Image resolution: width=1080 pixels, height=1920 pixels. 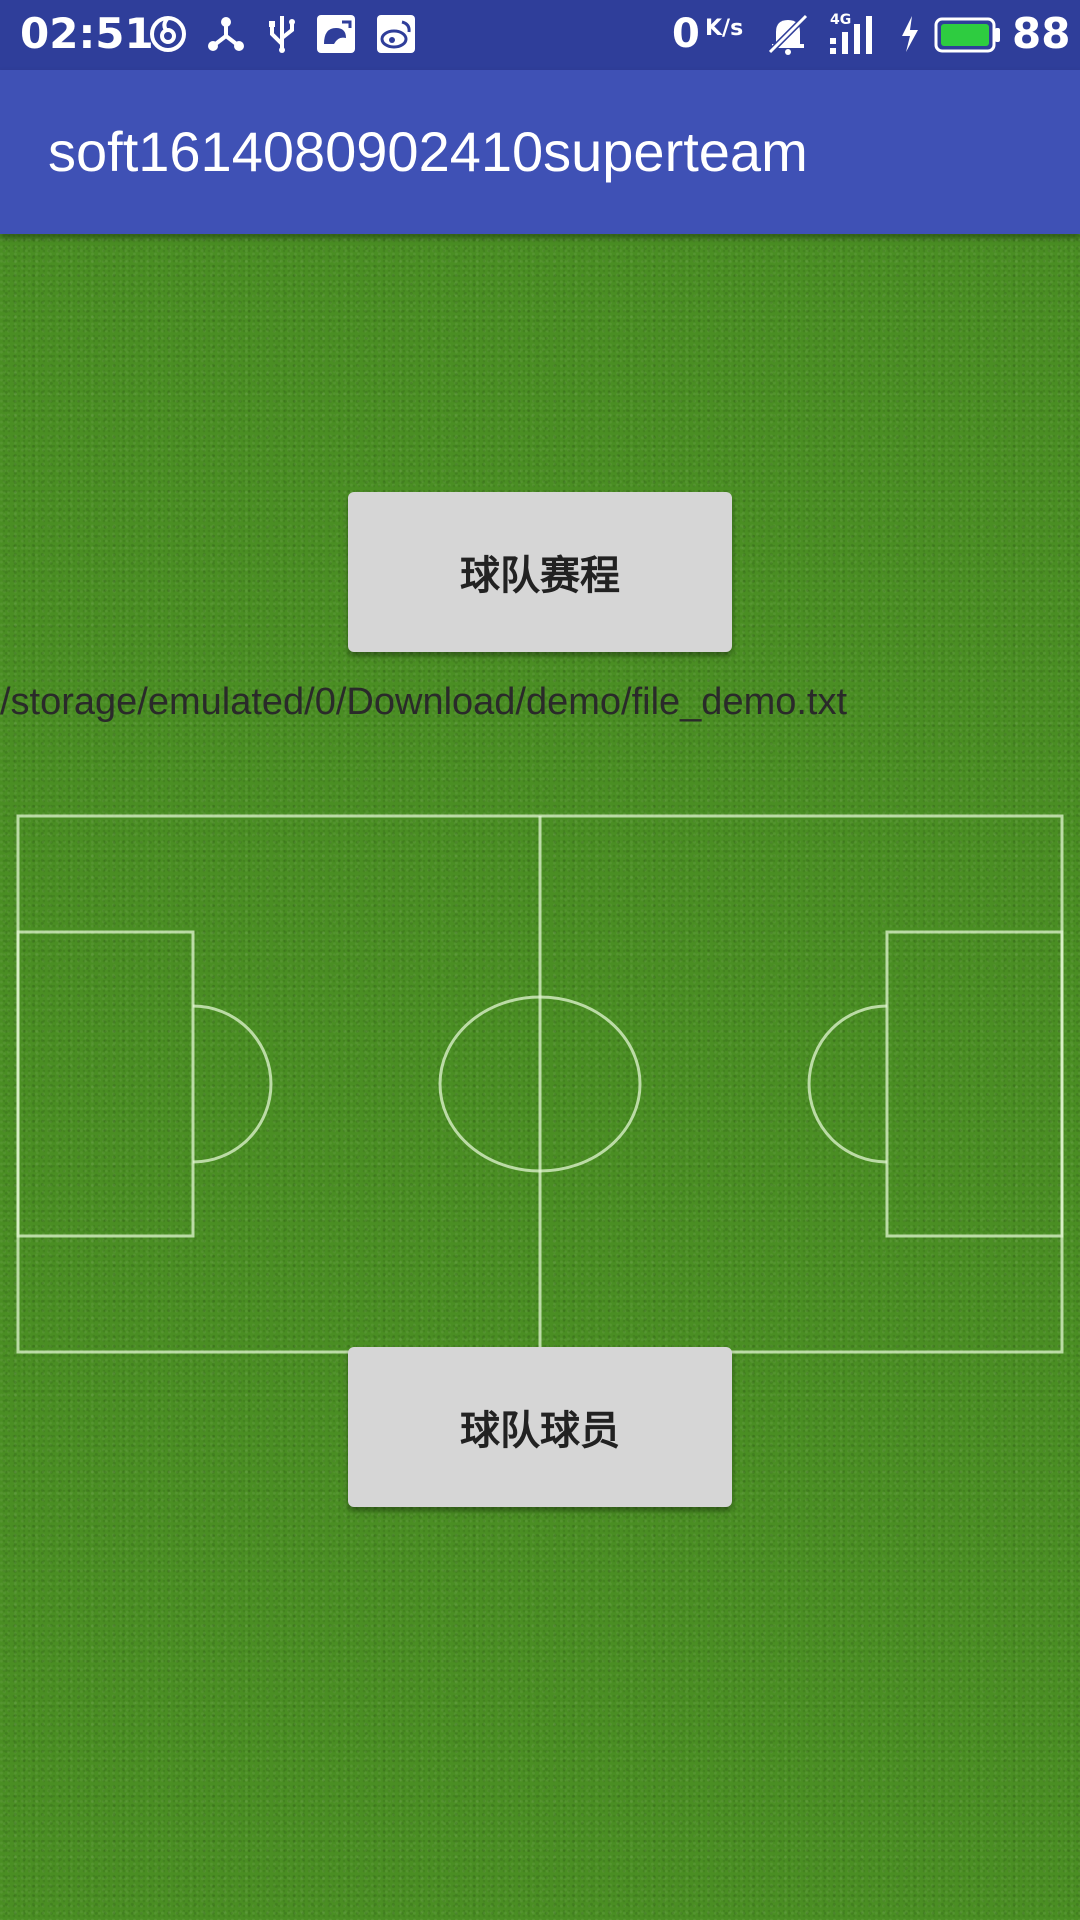 I want to click on share-hub-icon, so click(x=226, y=34).